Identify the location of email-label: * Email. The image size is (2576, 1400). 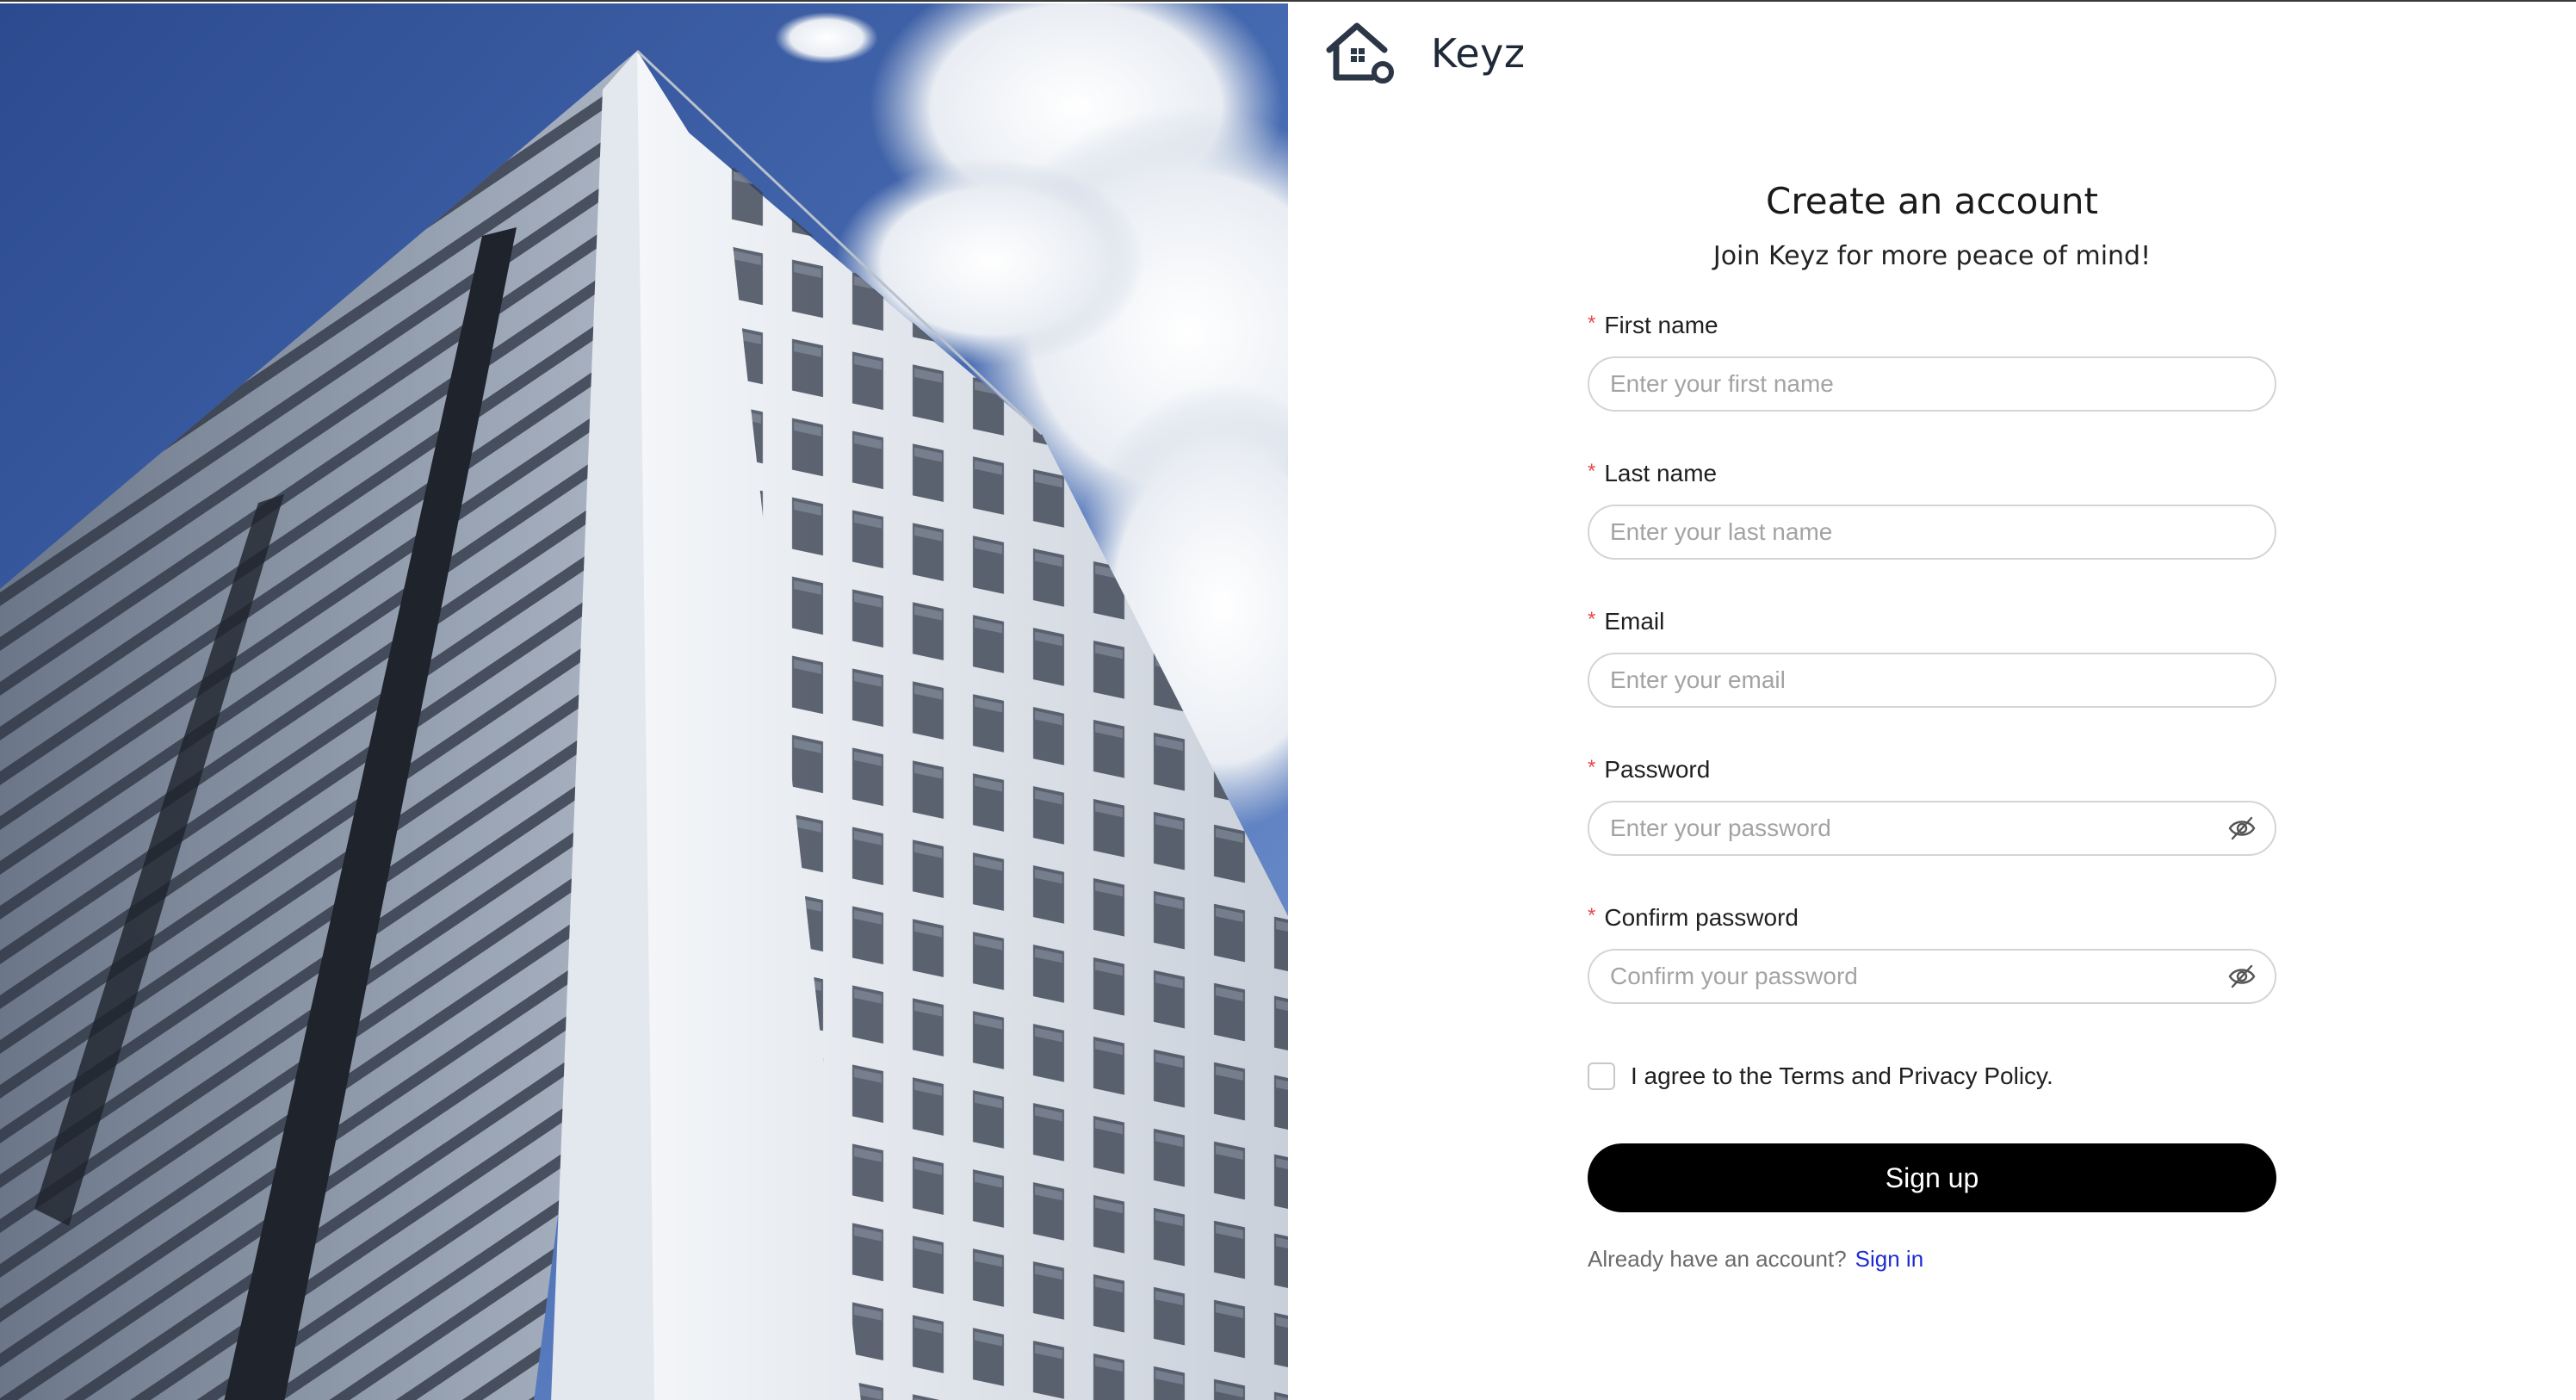
(1627, 621).